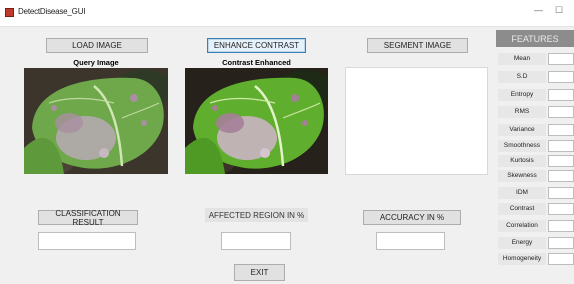 Image resolution: width=574 pixels, height=284 pixels. I want to click on feature-value-variance, so click(561, 130).